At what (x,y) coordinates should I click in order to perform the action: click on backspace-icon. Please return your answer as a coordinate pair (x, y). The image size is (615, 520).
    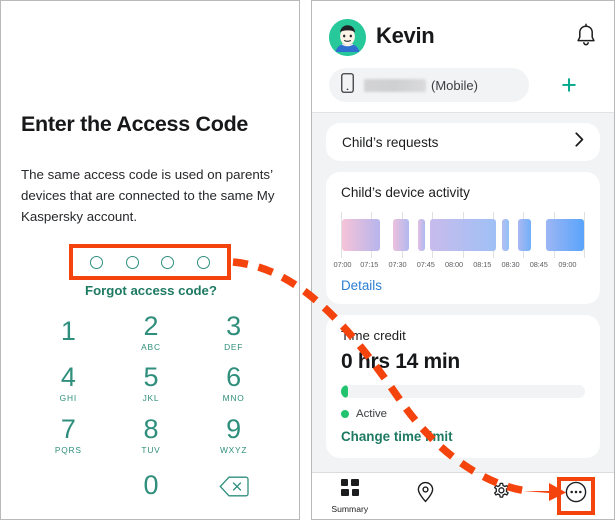
    Looking at the image, I should click on (234, 486).